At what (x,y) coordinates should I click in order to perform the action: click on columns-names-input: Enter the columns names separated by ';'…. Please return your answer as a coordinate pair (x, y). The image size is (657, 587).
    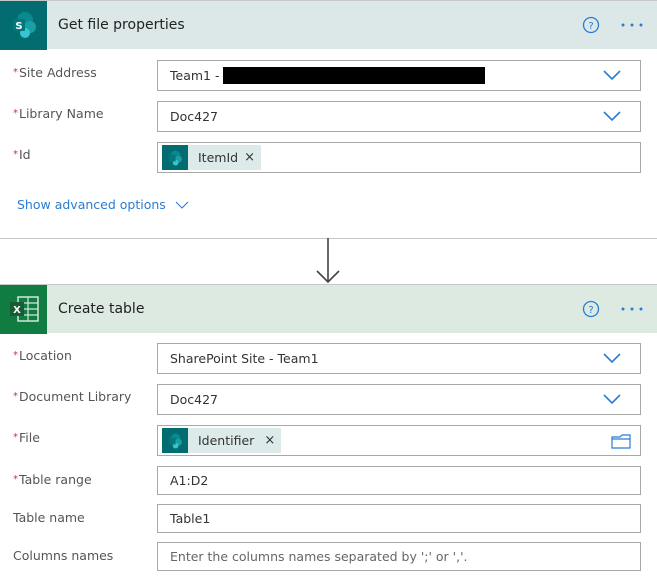
    Looking at the image, I should click on (399, 556).